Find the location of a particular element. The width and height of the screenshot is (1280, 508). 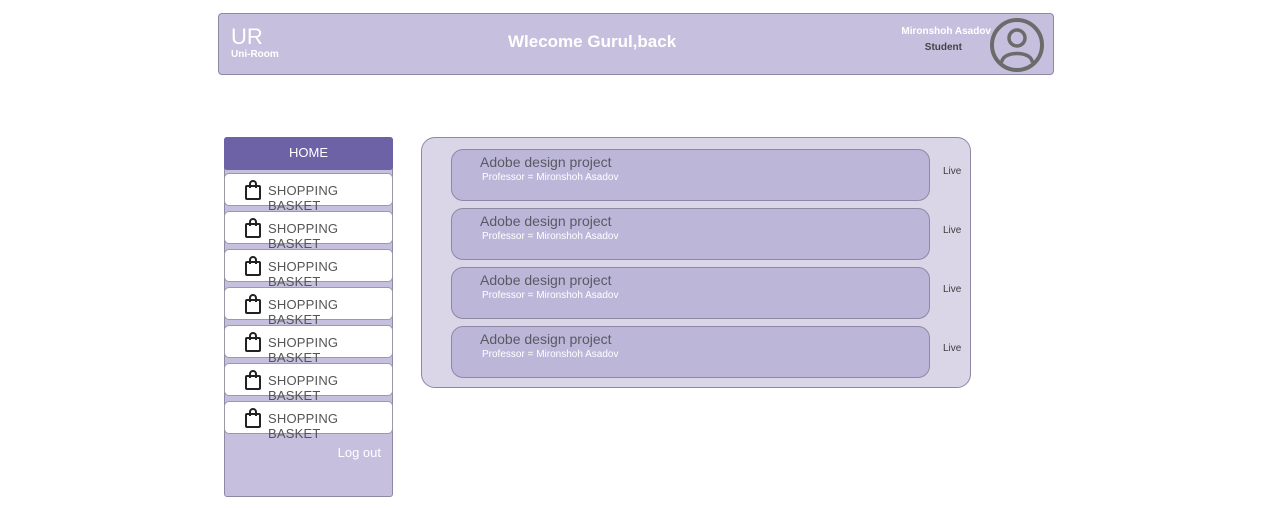

logout-link: Log out is located at coordinates (359, 452).